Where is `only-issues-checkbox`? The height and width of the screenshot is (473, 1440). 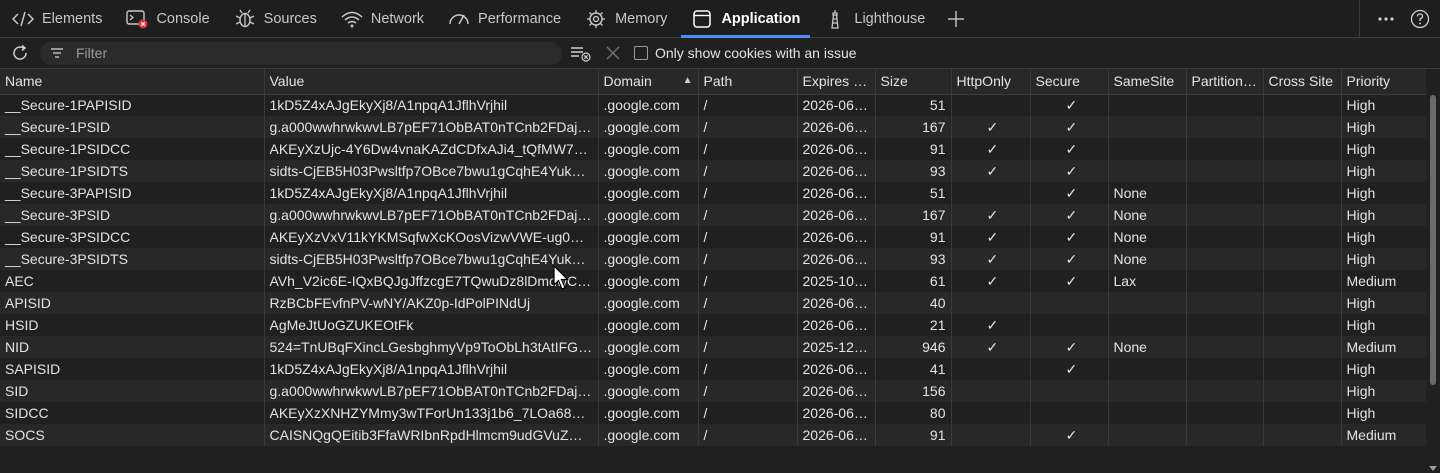 only-issues-checkbox is located at coordinates (641, 53).